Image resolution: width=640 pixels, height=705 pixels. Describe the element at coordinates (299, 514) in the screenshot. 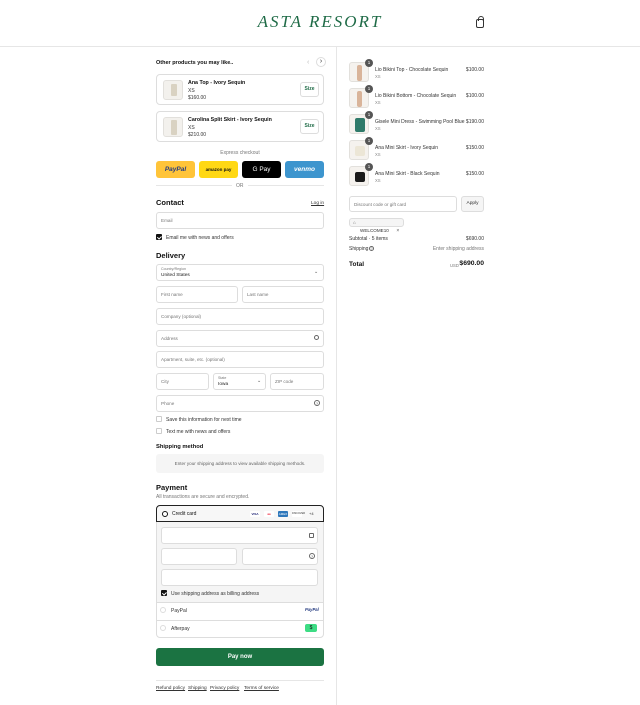

I see `discover-icon: DISCOVER` at that location.